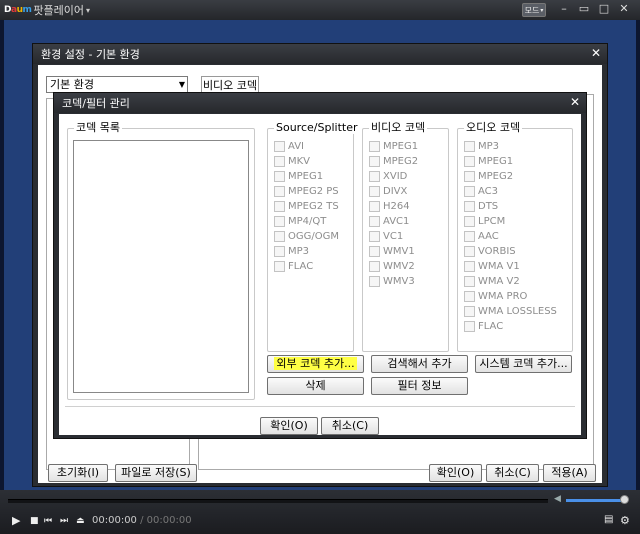  Describe the element at coordinates (291, 251) in the screenshot. I see `checkbox-mp3: MP3` at that location.